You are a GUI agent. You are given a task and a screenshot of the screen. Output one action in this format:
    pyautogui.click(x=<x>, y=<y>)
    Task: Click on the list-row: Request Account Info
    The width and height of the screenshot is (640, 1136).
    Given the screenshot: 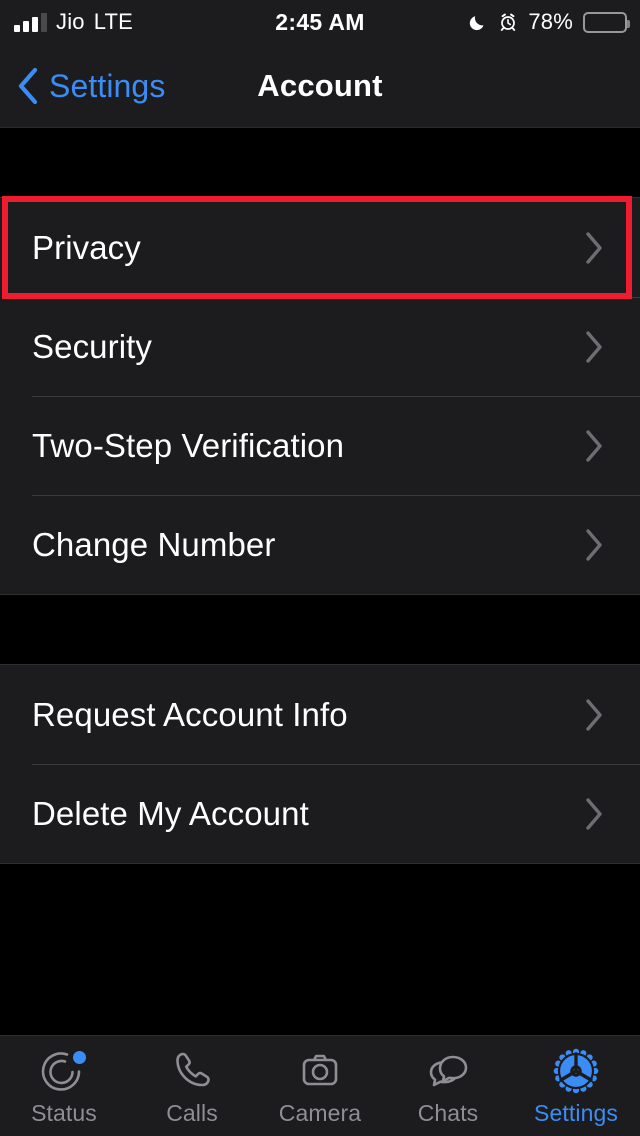 What is the action you would take?
    pyautogui.click(x=320, y=714)
    